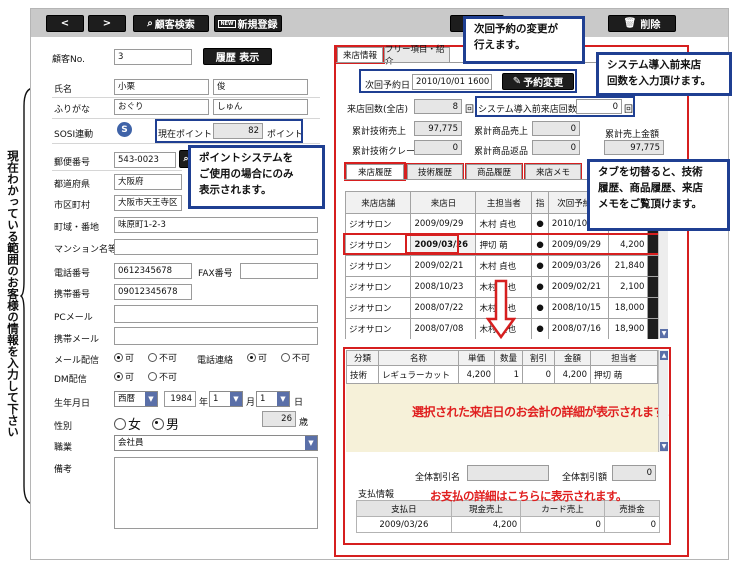 Image resolution: width=742 pixels, height=564 pixels. Describe the element at coordinates (124, 129) in the screenshot. I see `sosi-icon: S` at that location.